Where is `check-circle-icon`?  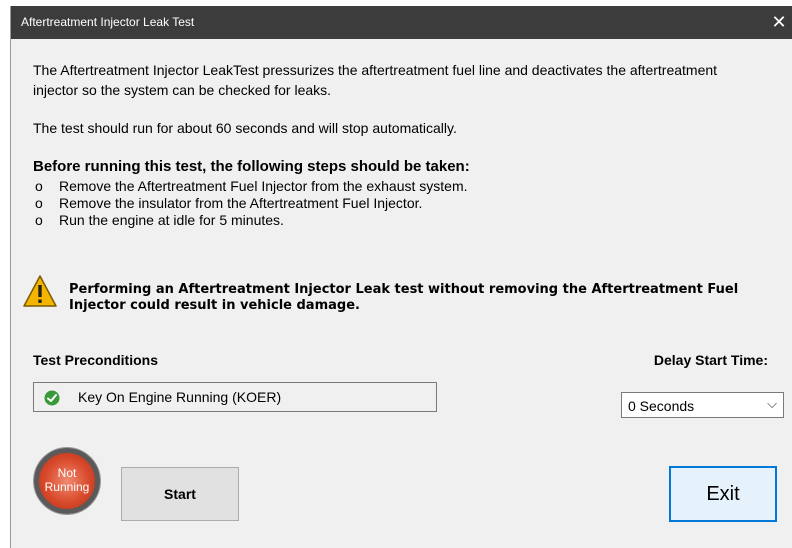 check-circle-icon is located at coordinates (52, 398).